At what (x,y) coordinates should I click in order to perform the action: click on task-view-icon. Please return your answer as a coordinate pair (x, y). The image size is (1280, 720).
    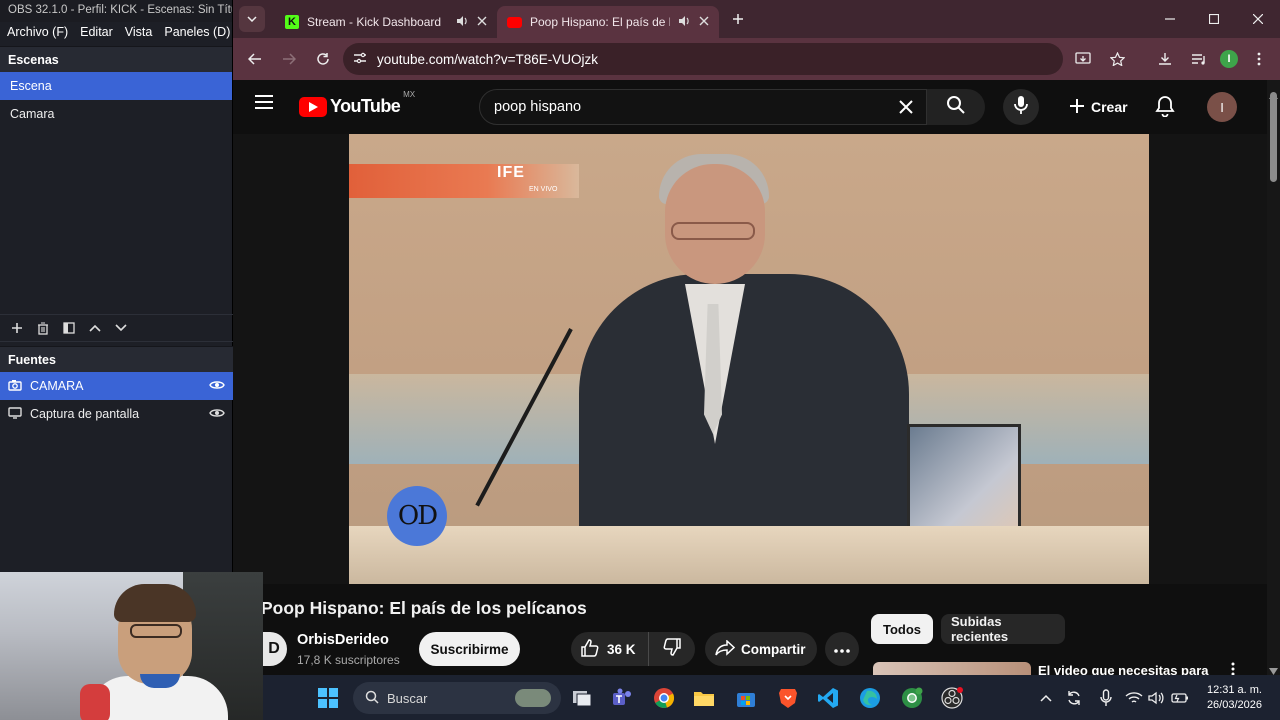
    Looking at the image, I should click on (582, 698).